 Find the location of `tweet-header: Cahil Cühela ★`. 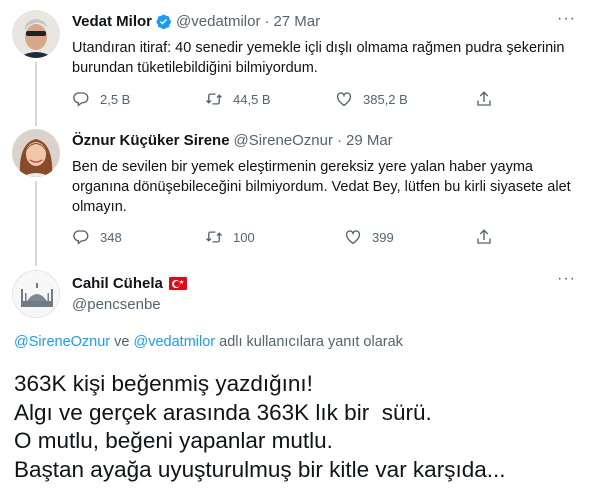

tweet-header: Cahil Cühela ★ is located at coordinates (129, 283).